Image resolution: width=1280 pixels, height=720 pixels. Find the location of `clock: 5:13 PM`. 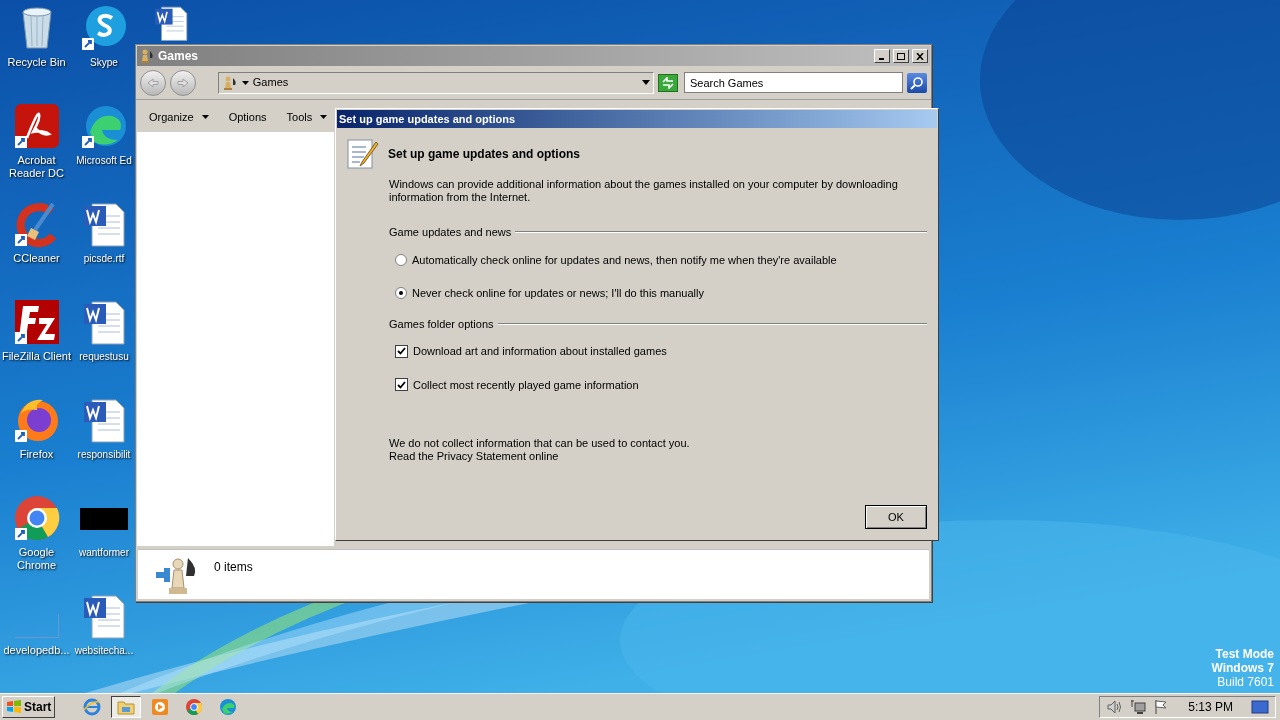

clock: 5:13 PM is located at coordinates (1210, 707).